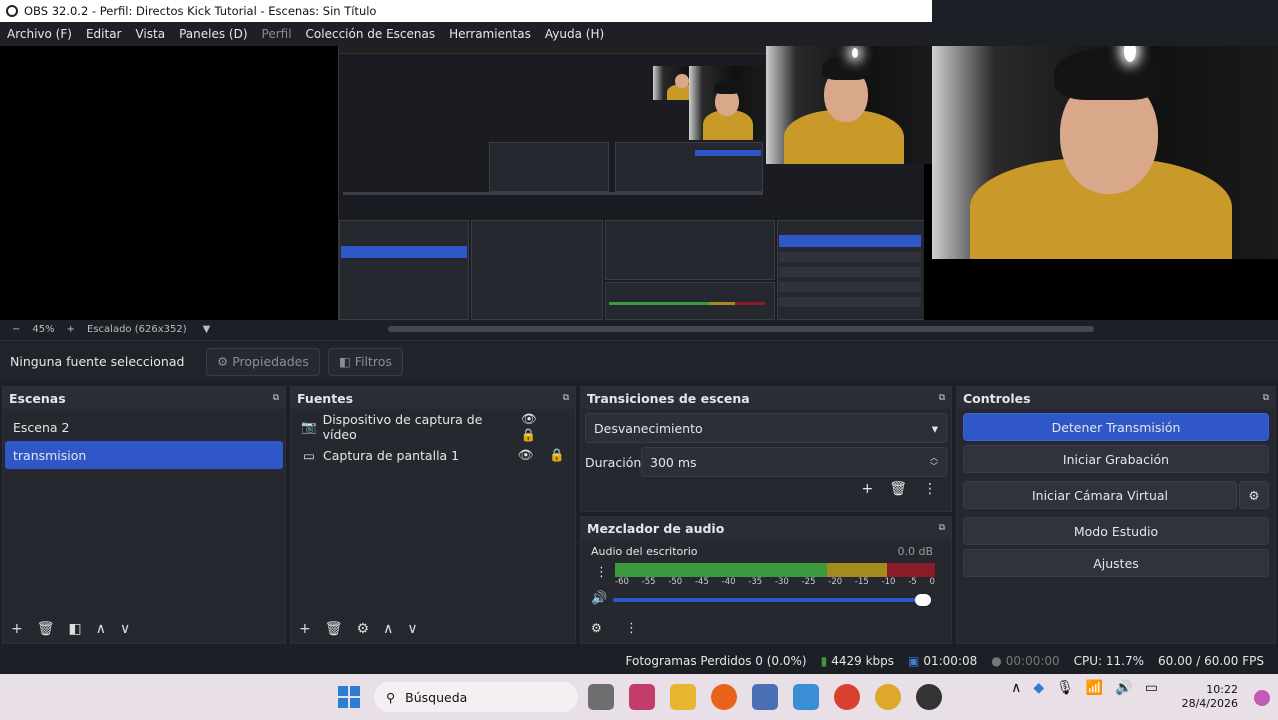  What do you see at coordinates (1109, 661) in the screenshot?
I see `cpu-usage: CPU: 11.7%` at bounding box center [1109, 661].